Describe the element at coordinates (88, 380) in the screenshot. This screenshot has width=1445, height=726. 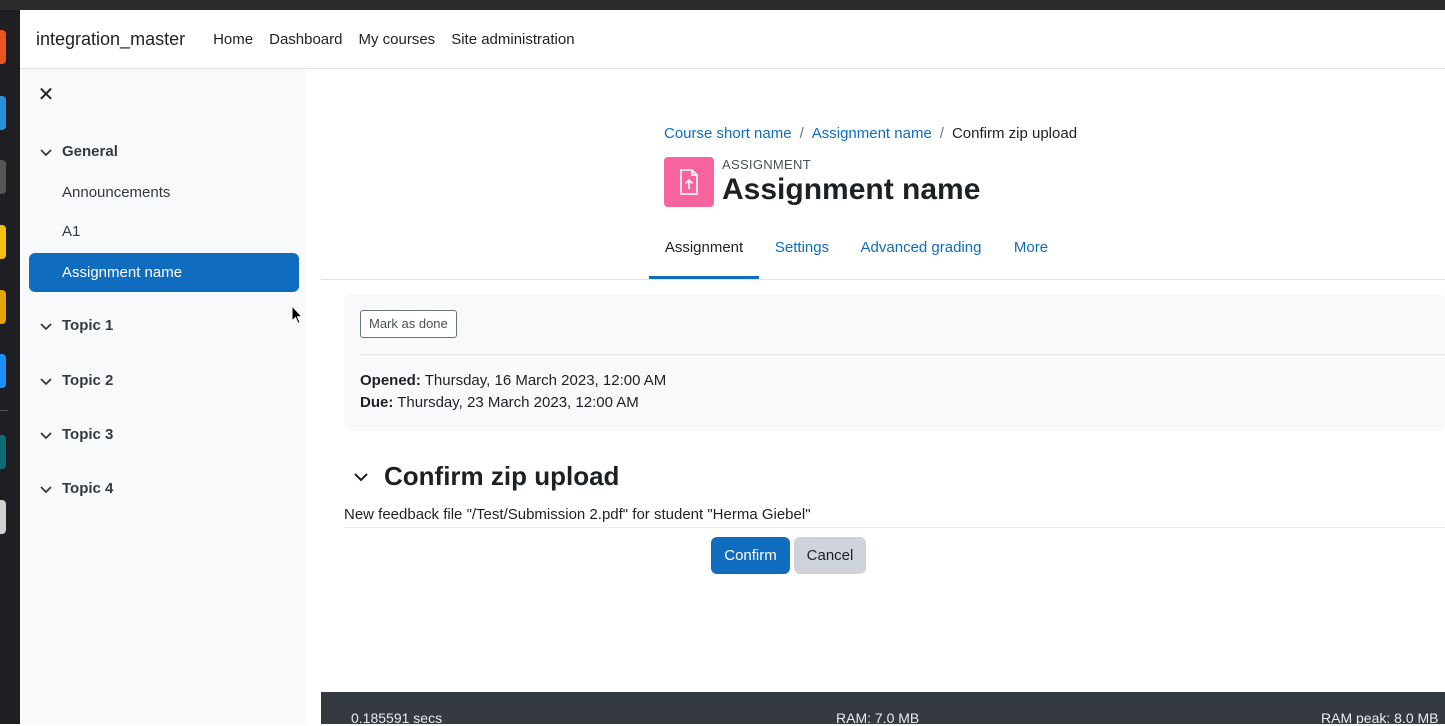
I see `section-label: Topic 2` at that location.